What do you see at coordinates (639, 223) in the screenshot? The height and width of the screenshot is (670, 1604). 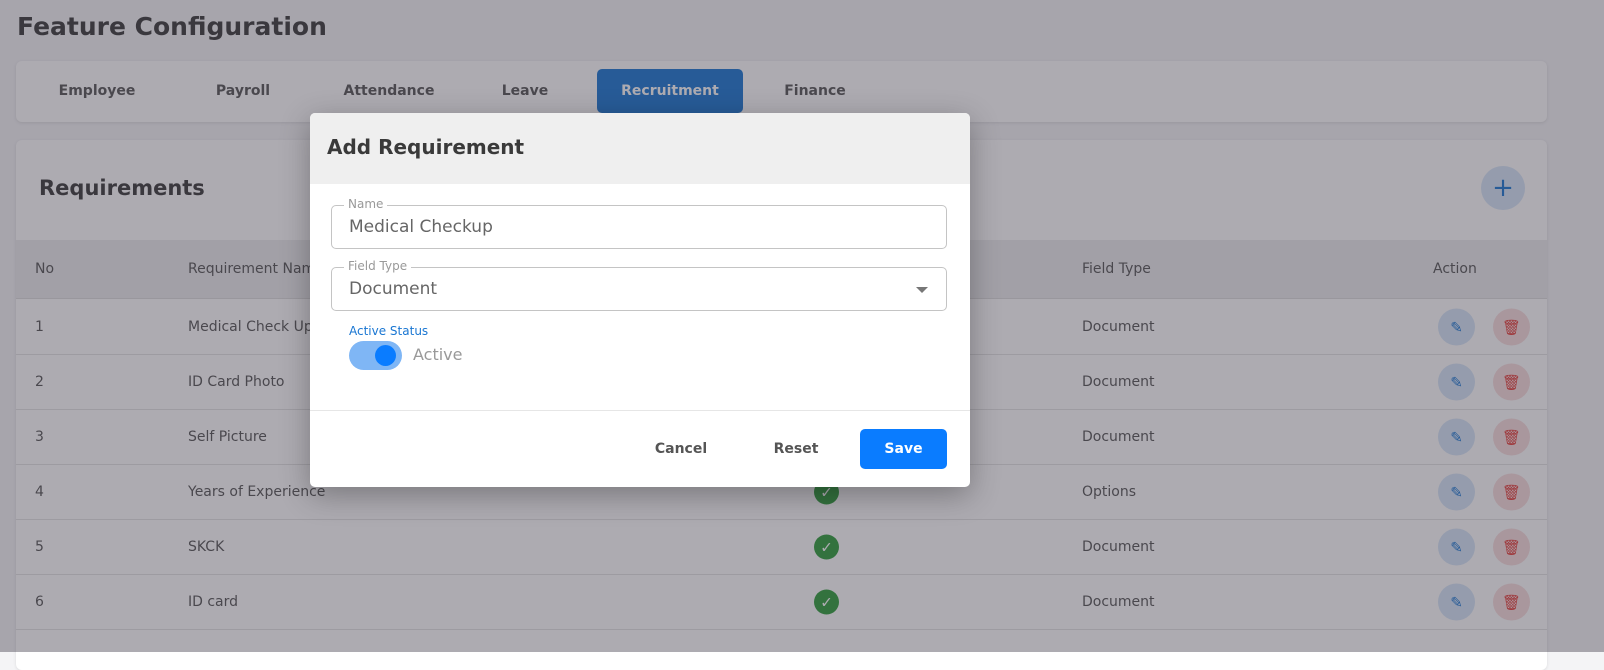 I see `name-input: Name Medical Checkup` at bounding box center [639, 223].